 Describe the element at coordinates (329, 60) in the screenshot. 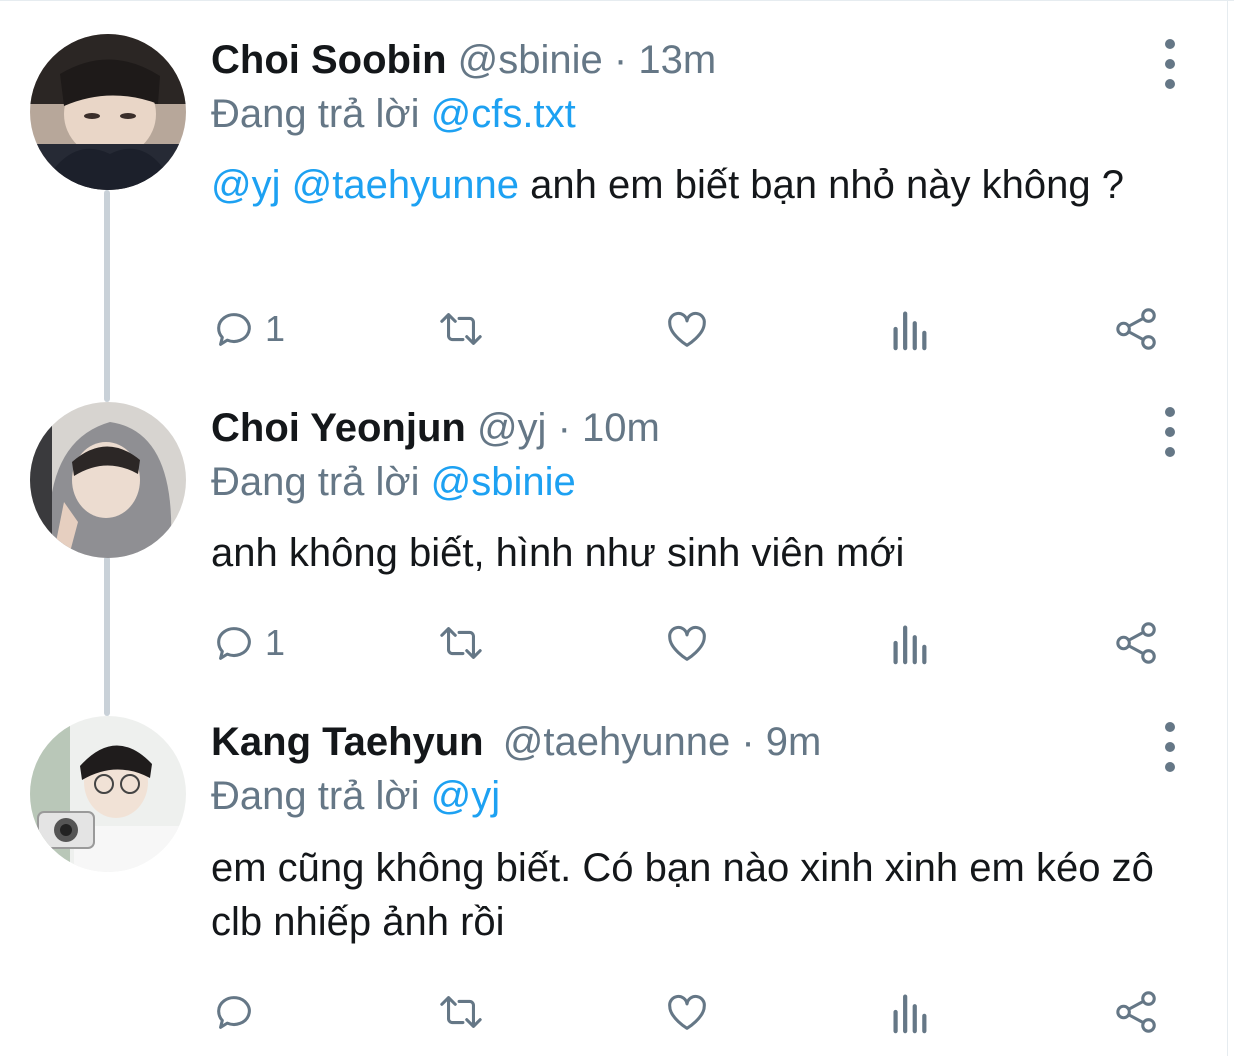

I see `display-name: Choi Soobin` at that location.